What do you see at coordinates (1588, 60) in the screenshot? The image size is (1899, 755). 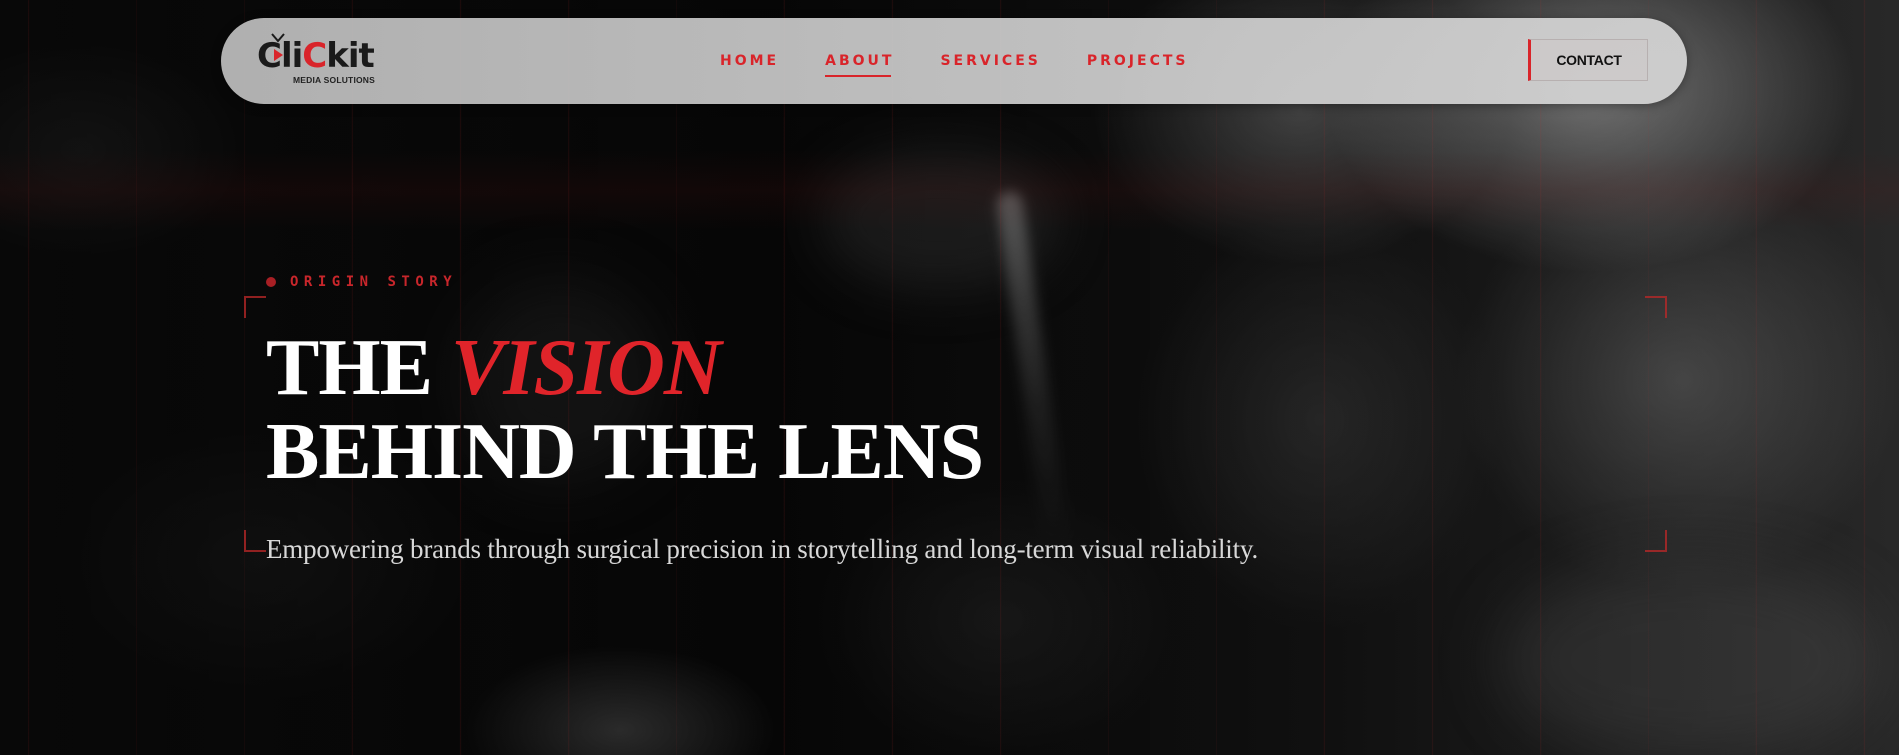 I see `contact-button: CONTACT` at bounding box center [1588, 60].